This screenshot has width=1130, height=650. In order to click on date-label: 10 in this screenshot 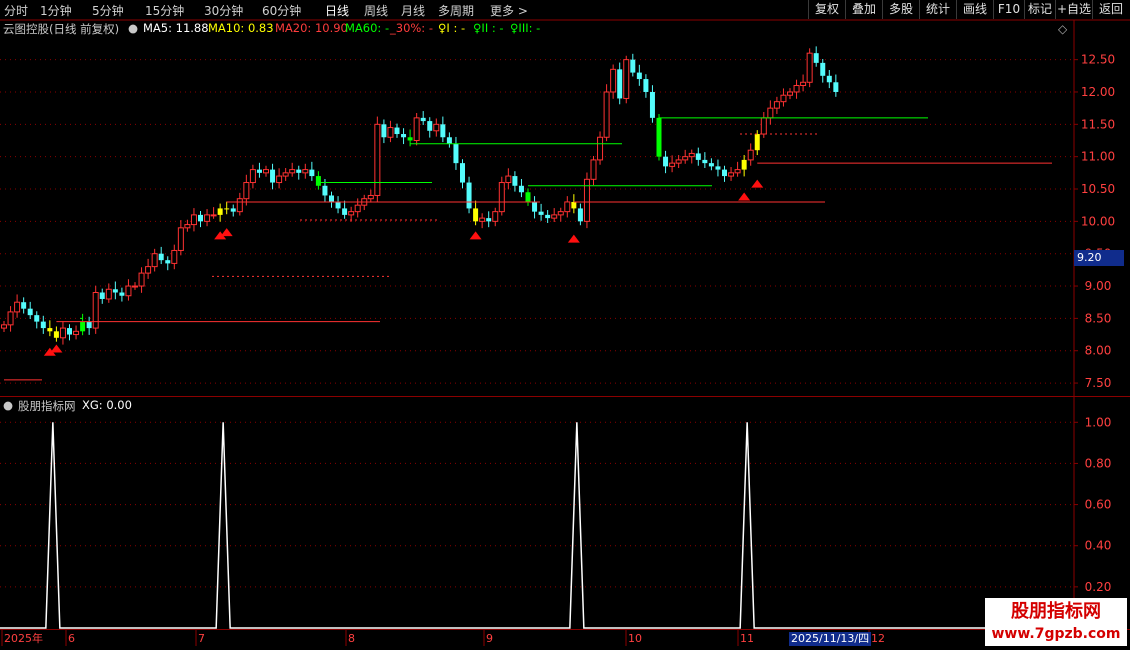, I will do `click(635, 638)`.